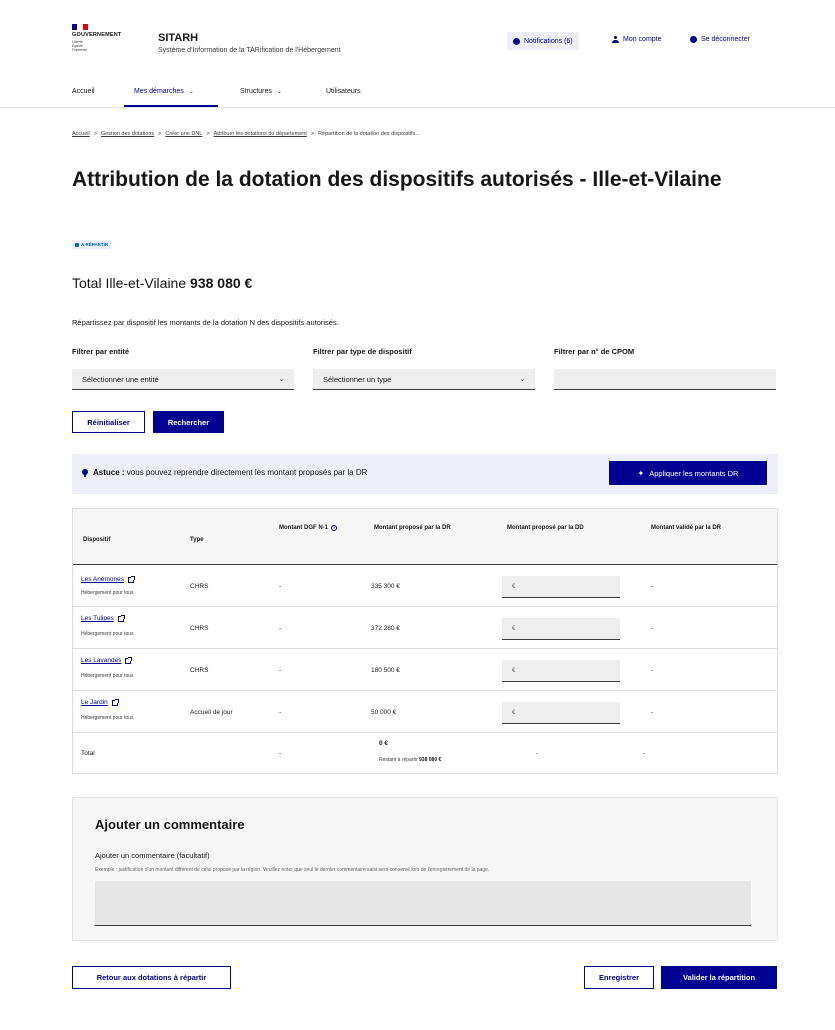 Image resolution: width=835 pixels, height=1030 pixels. Describe the element at coordinates (279, 92) in the screenshot. I see `chevron-down-icon: ⌄` at that location.